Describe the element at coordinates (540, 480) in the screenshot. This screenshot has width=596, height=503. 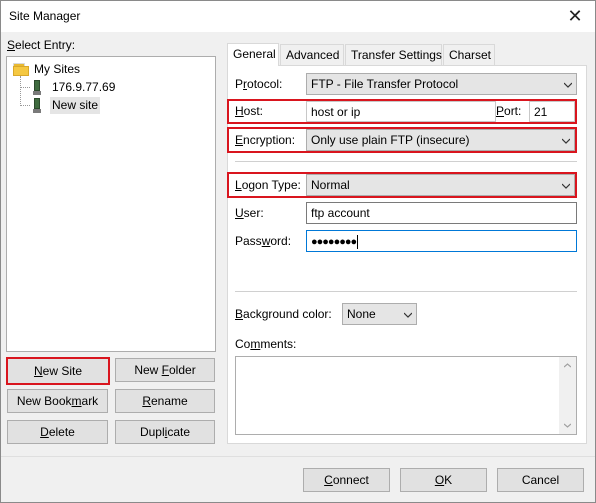
I see `cancel-button: Cancel` at that location.